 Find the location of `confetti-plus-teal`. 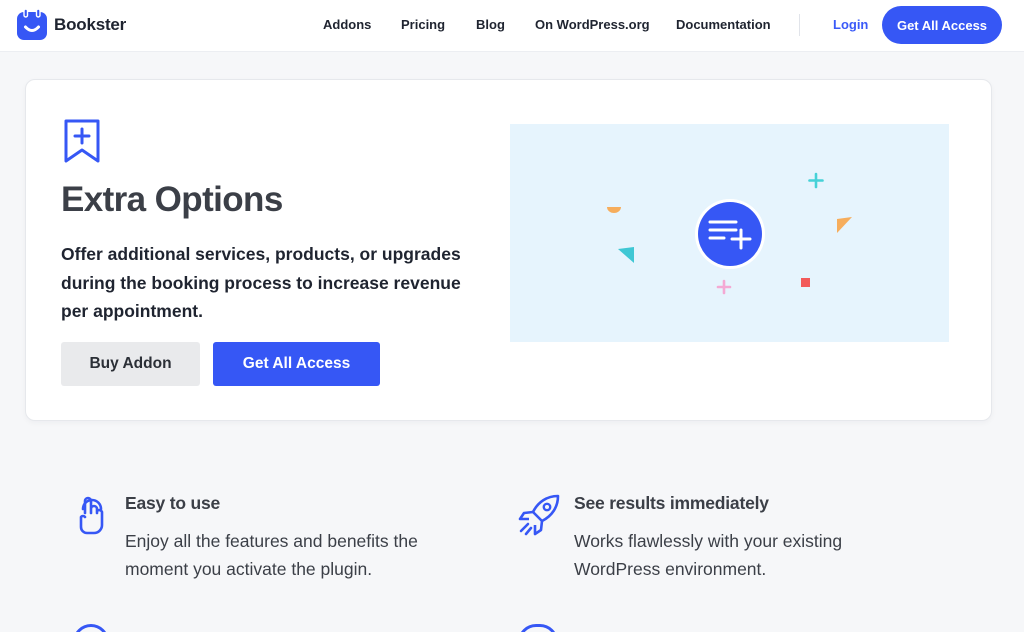

confetti-plus-teal is located at coordinates (816, 180).